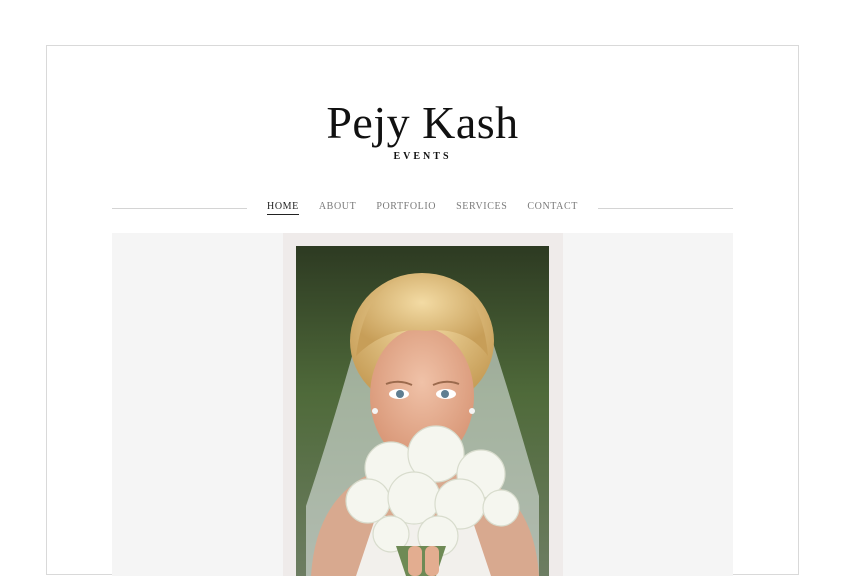  Describe the element at coordinates (481, 208) in the screenshot. I see `nav-item-services: SERVICES` at that location.